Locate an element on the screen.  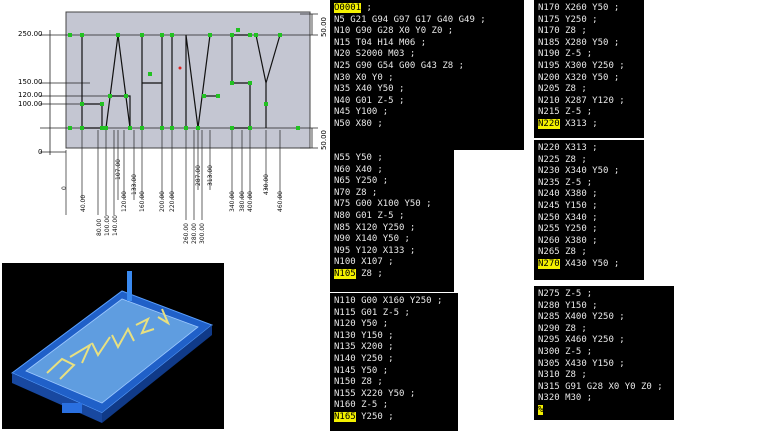
svg-text: 260.00 is located at coordinates (186, 233).